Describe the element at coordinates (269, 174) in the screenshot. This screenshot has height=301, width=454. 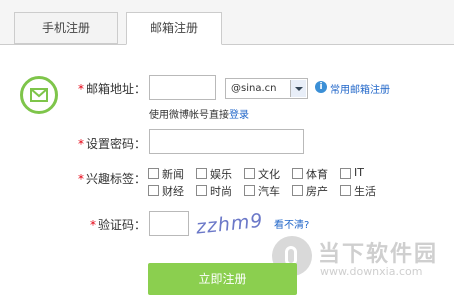
I see `interest-label: 文化` at that location.